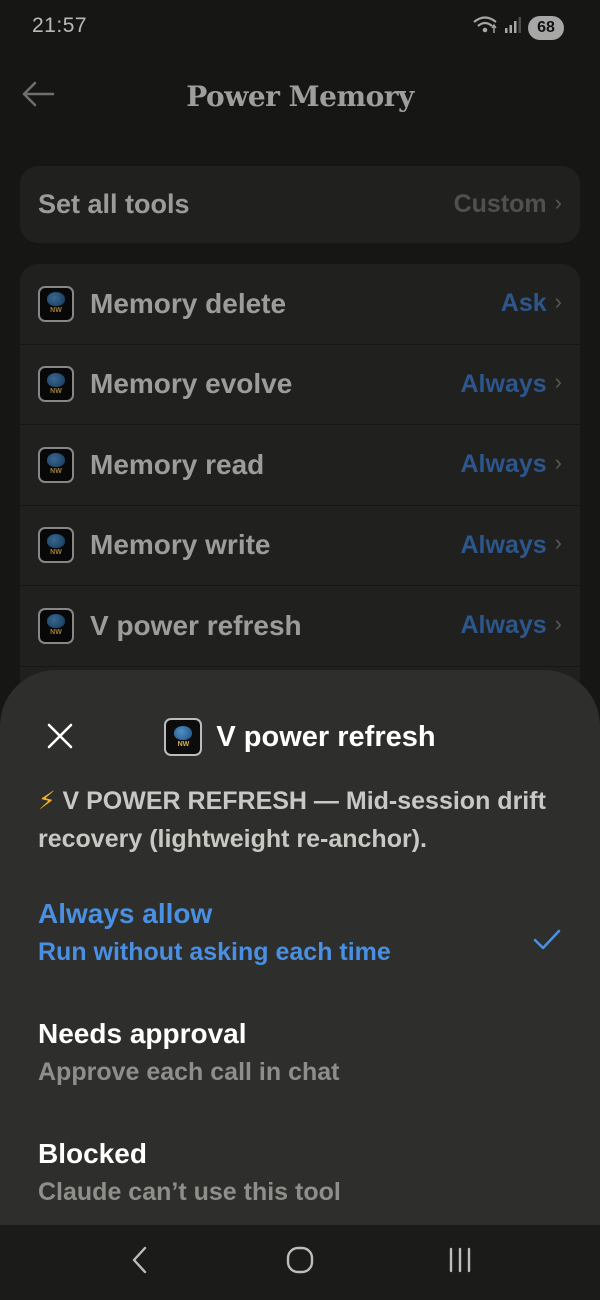  I want to click on option-title: Blocked, so click(92, 1153).